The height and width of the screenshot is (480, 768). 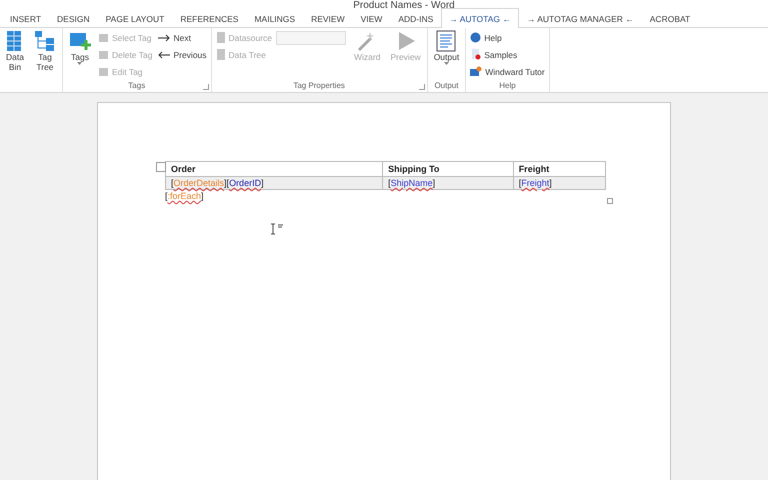 I want to click on ribbon-tab: REVIEW, so click(x=328, y=18).